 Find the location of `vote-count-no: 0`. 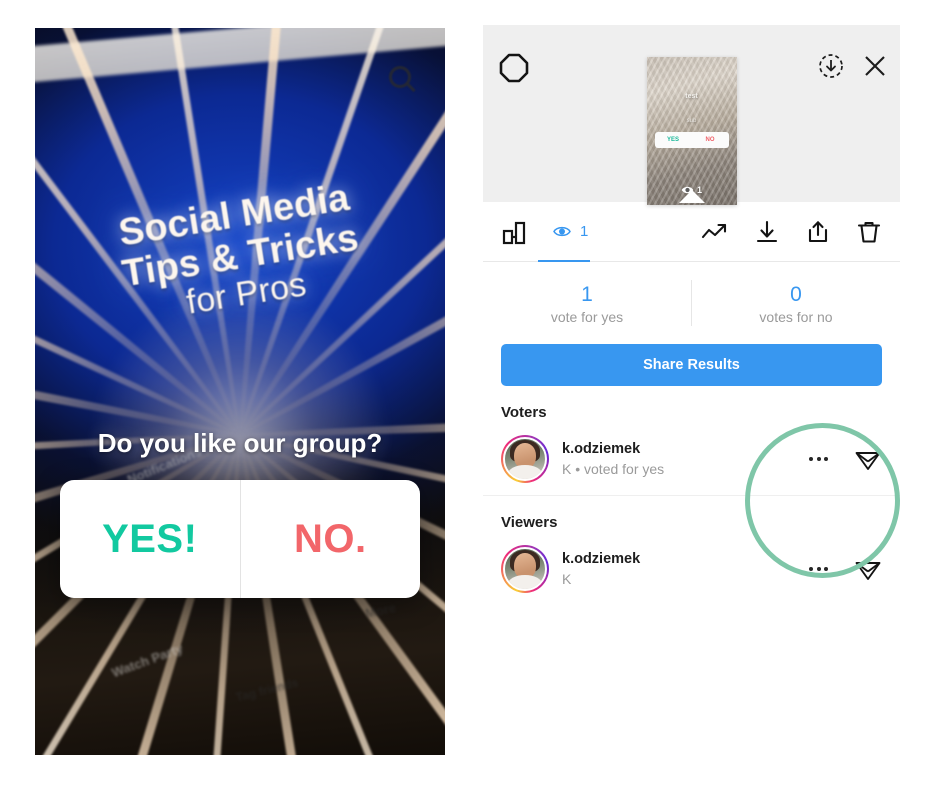

vote-count-no: 0 is located at coordinates (796, 294).